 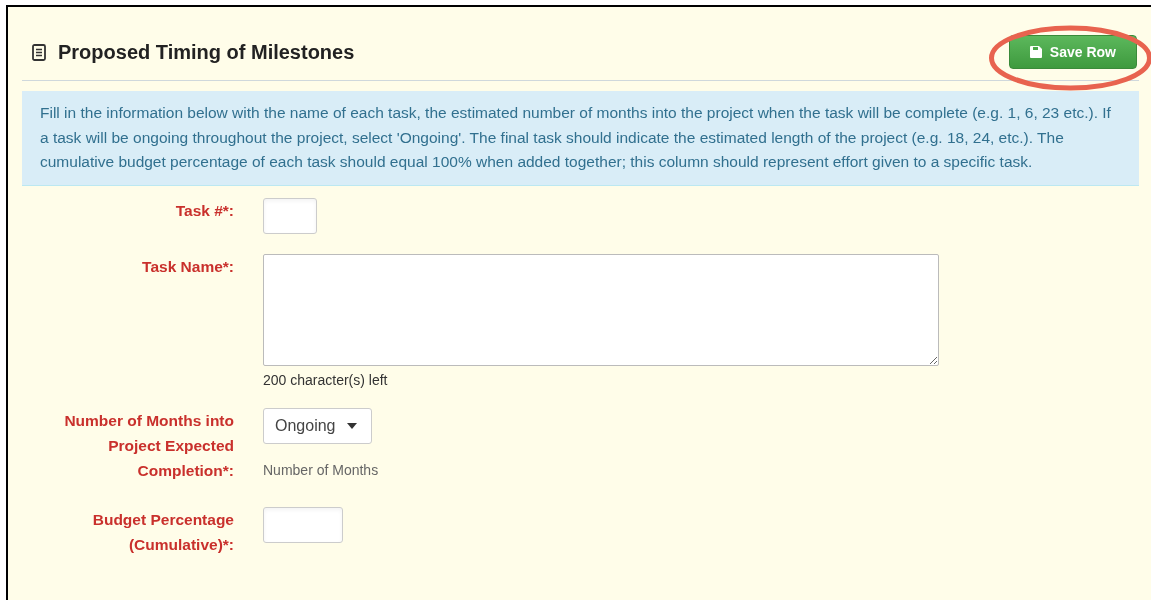 I want to click on months-dropdown: Ongoing, so click(x=317, y=425).